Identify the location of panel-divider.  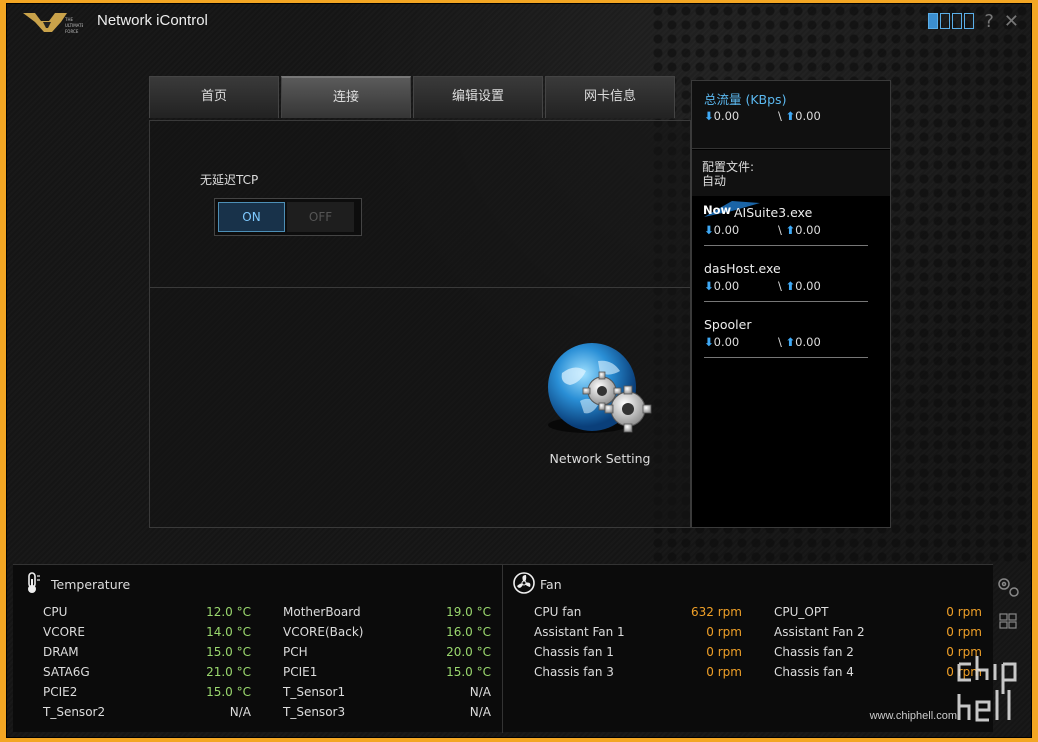
(420, 287).